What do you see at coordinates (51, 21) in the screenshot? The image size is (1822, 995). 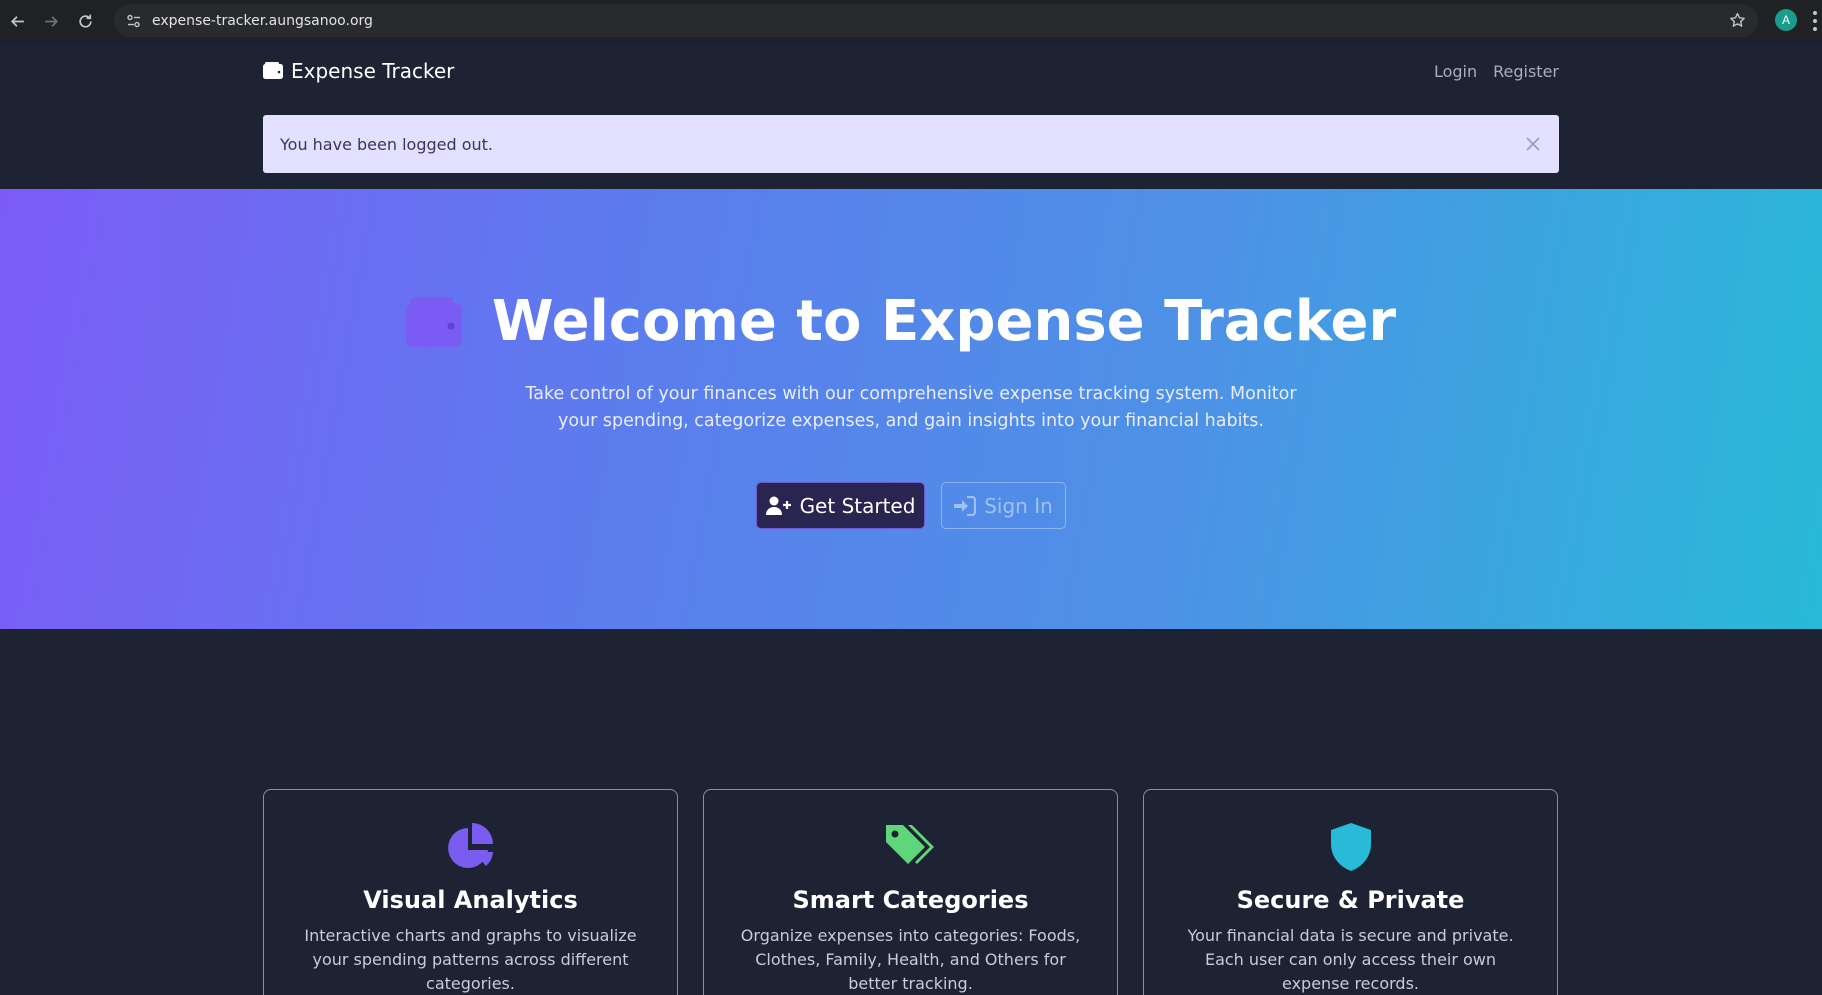 I see `forward-icon` at bounding box center [51, 21].